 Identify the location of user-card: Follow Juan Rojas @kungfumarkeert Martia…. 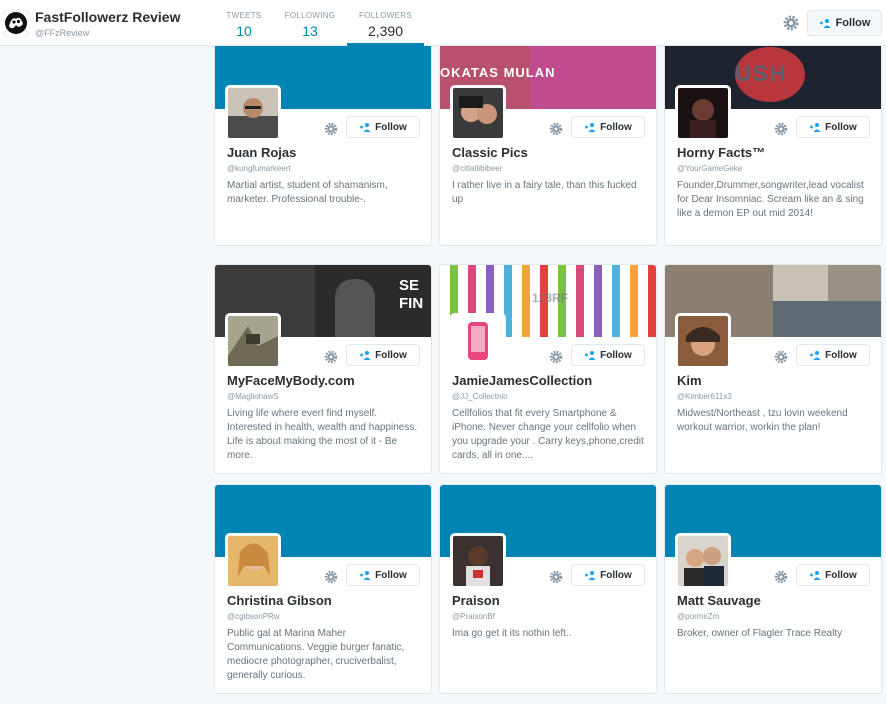
(323, 146).